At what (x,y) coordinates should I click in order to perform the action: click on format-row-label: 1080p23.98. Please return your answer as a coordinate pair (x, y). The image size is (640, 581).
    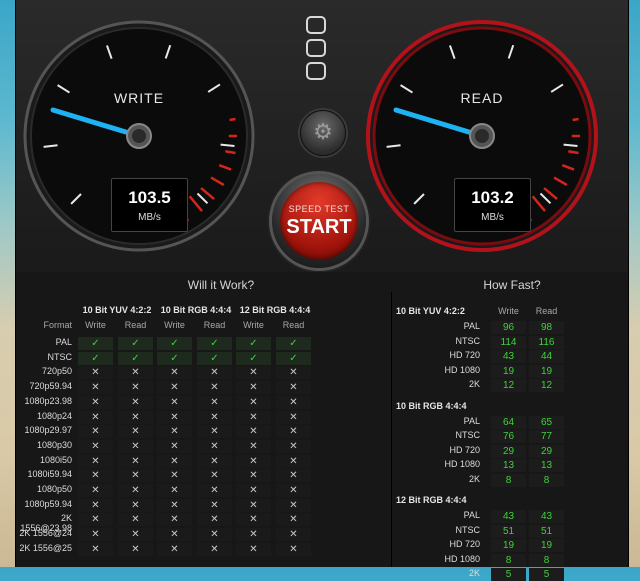
    Looking at the image, I should click on (48, 400).